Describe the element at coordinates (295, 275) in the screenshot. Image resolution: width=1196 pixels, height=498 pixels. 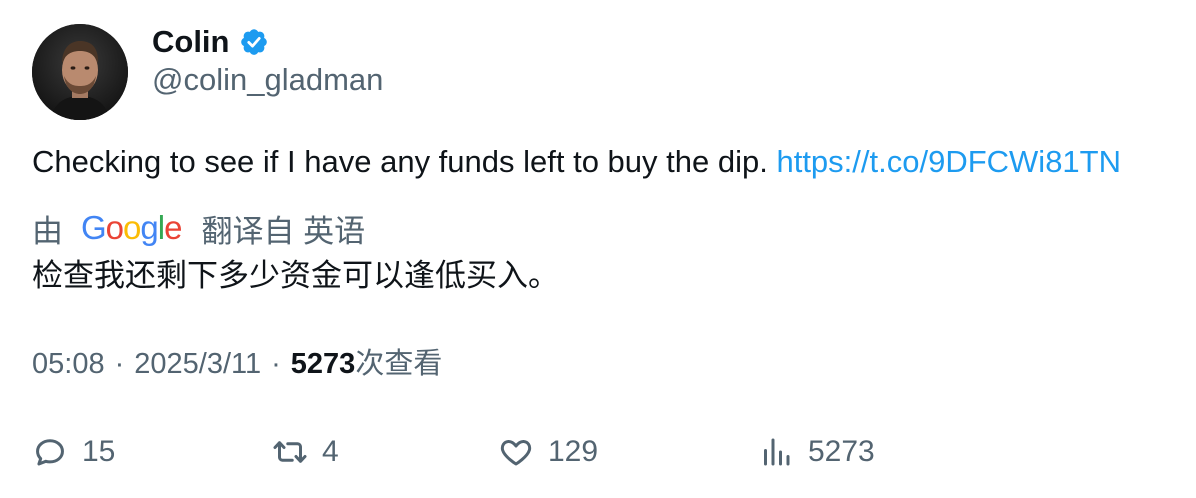
I see `translated-text: 检查我还剩下多少资金可以逢低买入。` at that location.